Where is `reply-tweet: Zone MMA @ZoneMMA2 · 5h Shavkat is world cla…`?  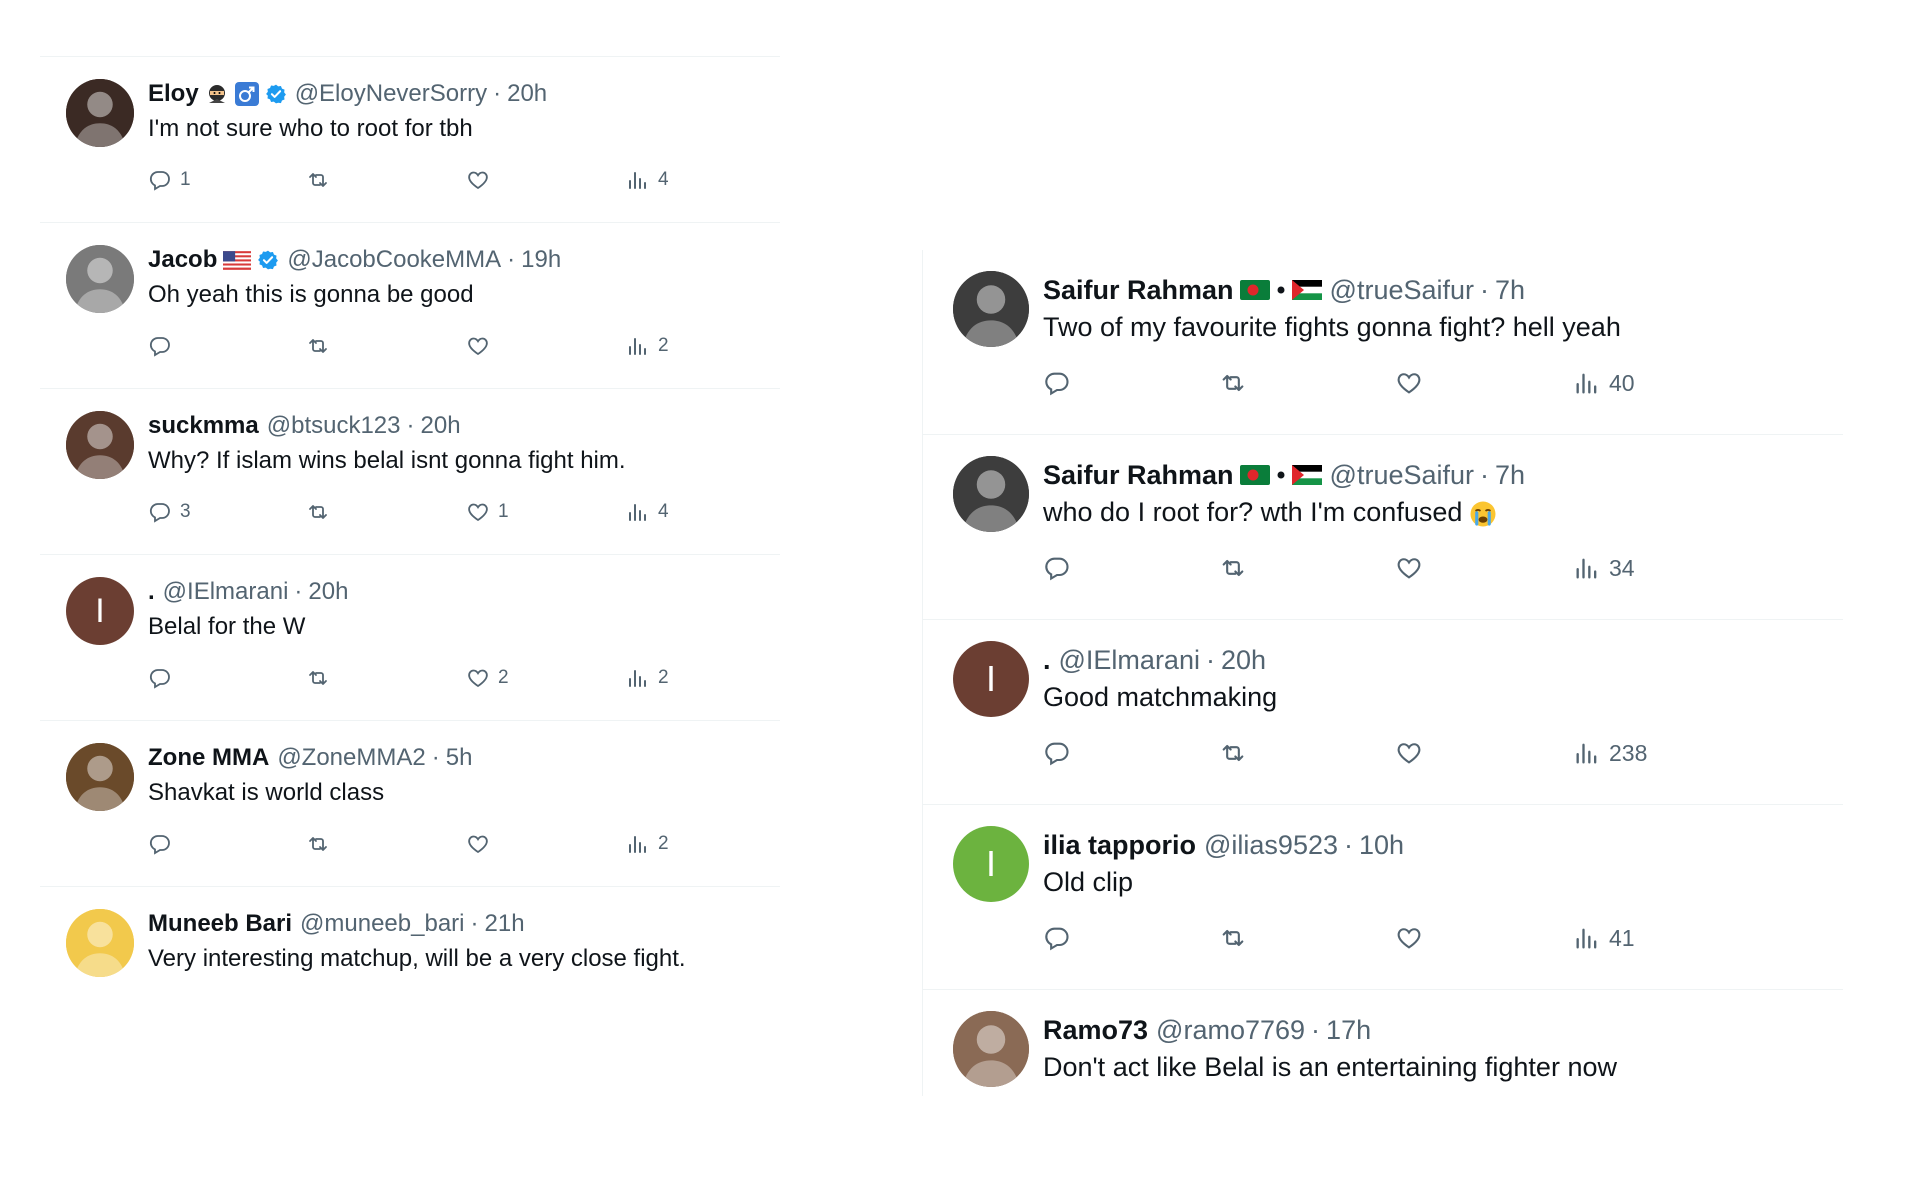 reply-tweet: Zone MMA @ZoneMMA2 · 5h Shavkat is world cla… is located at coordinates (410, 804).